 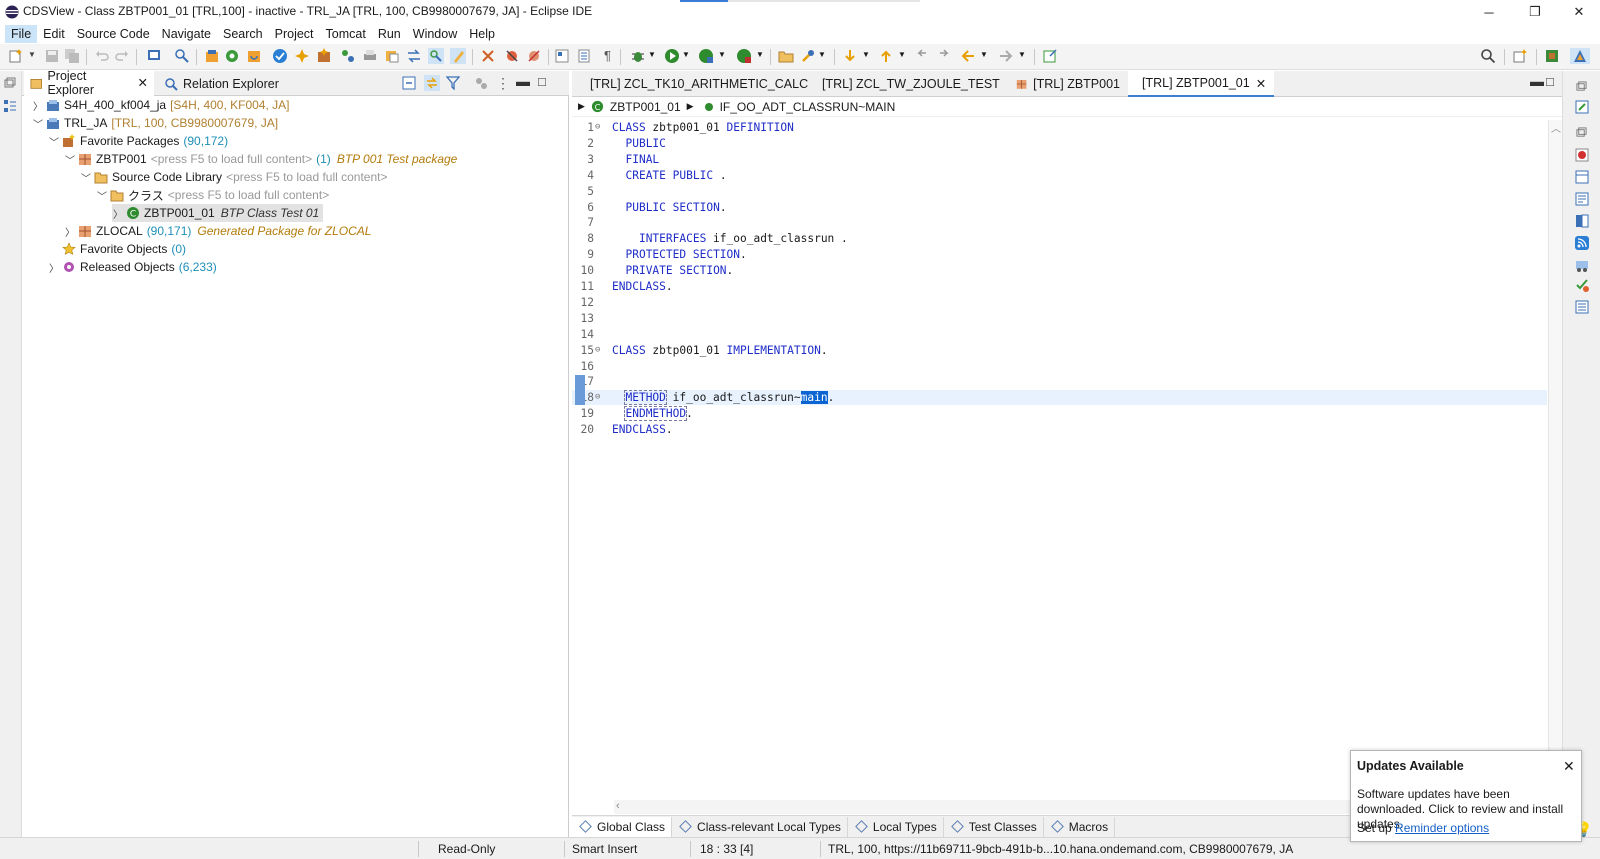 What do you see at coordinates (218, 213) in the screenshot?
I see `tree-row-zbtp001-01: 〉 C ZBTP001_01 BTP Class Test 01` at bounding box center [218, 213].